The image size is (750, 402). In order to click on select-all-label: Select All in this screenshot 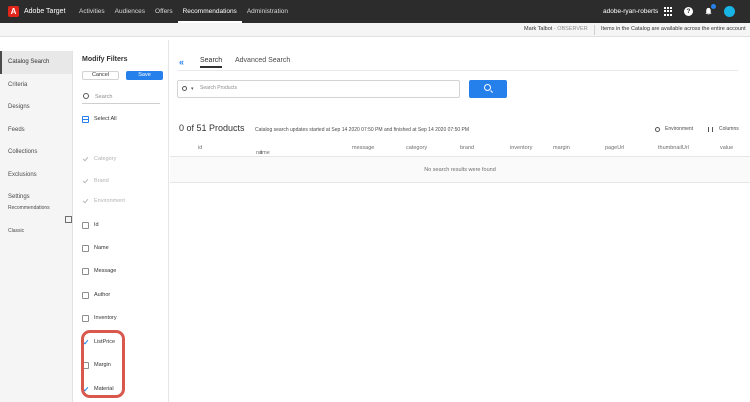, I will do `click(105, 119)`.